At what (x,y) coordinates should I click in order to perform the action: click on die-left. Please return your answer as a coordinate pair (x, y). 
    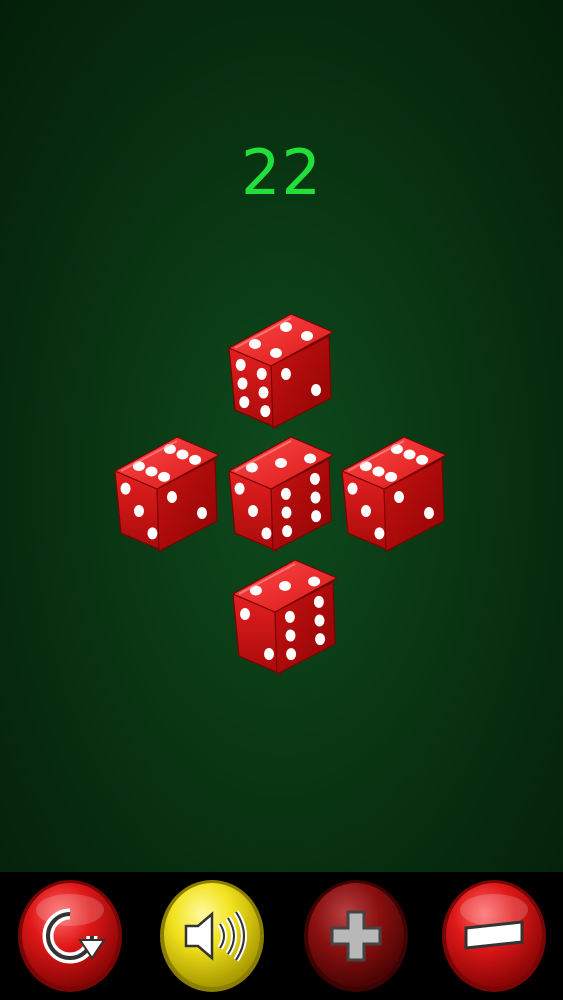
    Looking at the image, I should click on (166, 493).